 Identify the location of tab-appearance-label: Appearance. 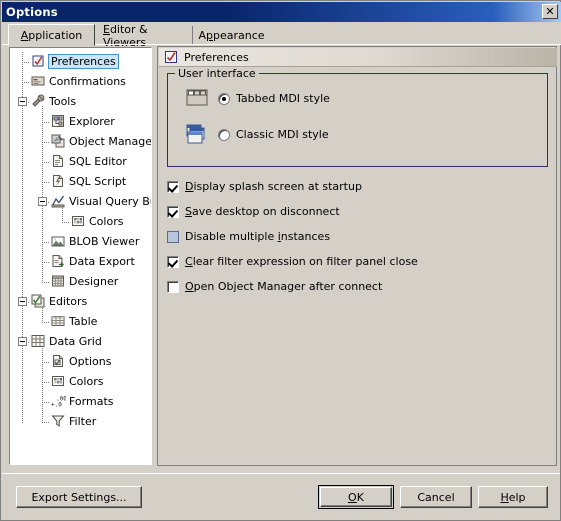
(231, 35).